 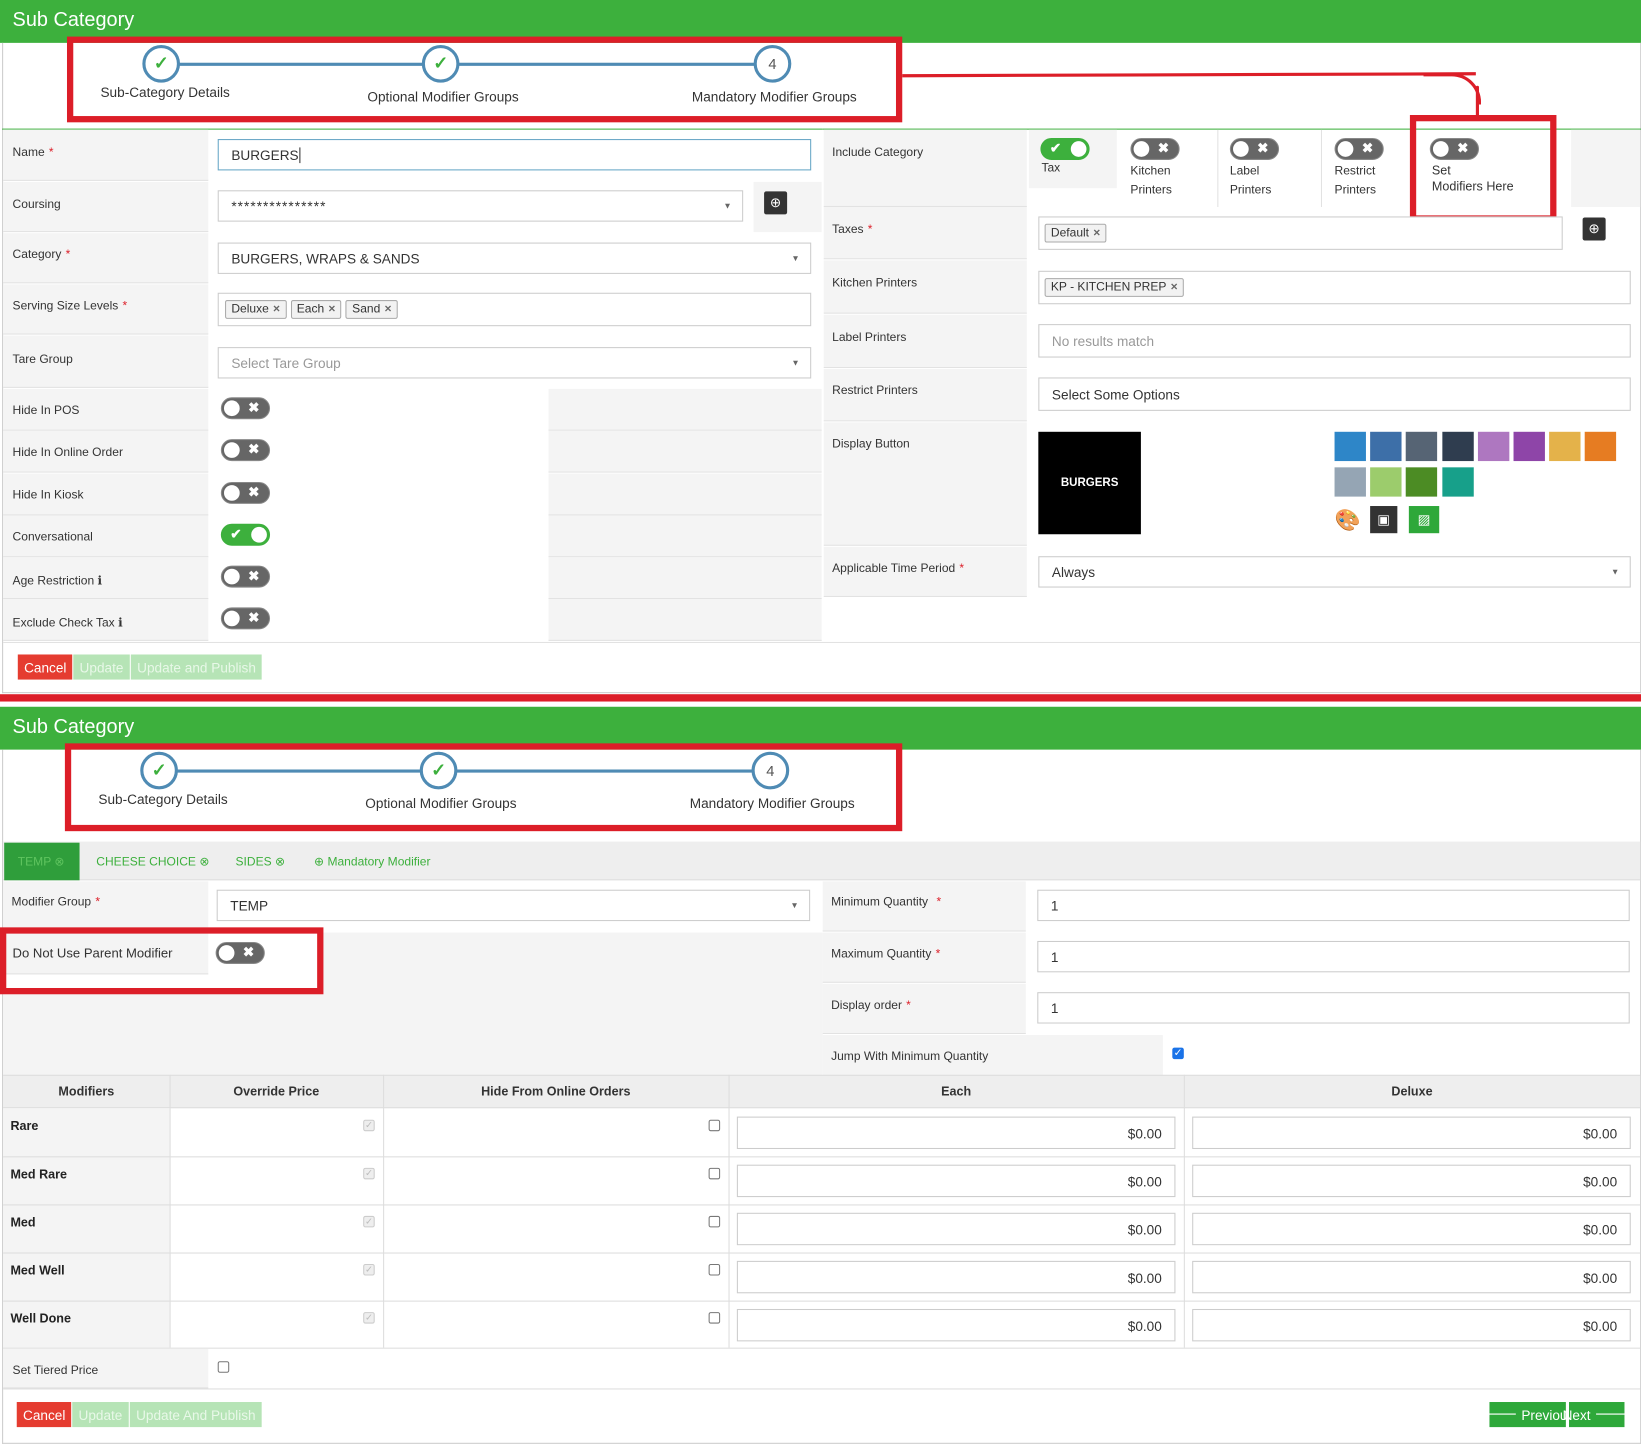 I want to click on next-button: Next 🡒, so click(x=1597, y=1415).